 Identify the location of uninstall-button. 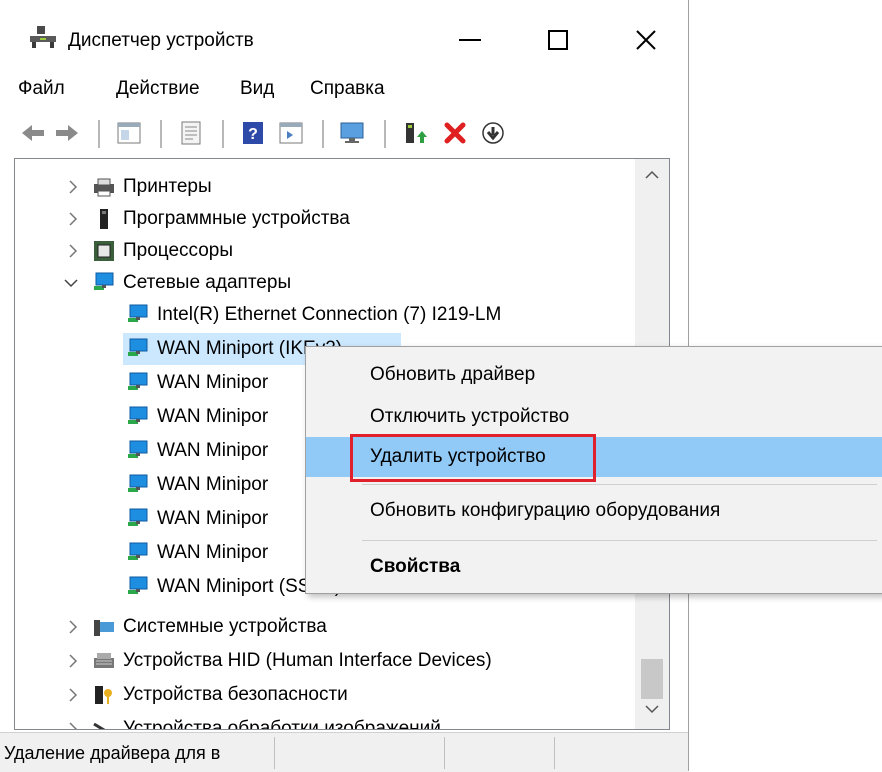
(455, 133).